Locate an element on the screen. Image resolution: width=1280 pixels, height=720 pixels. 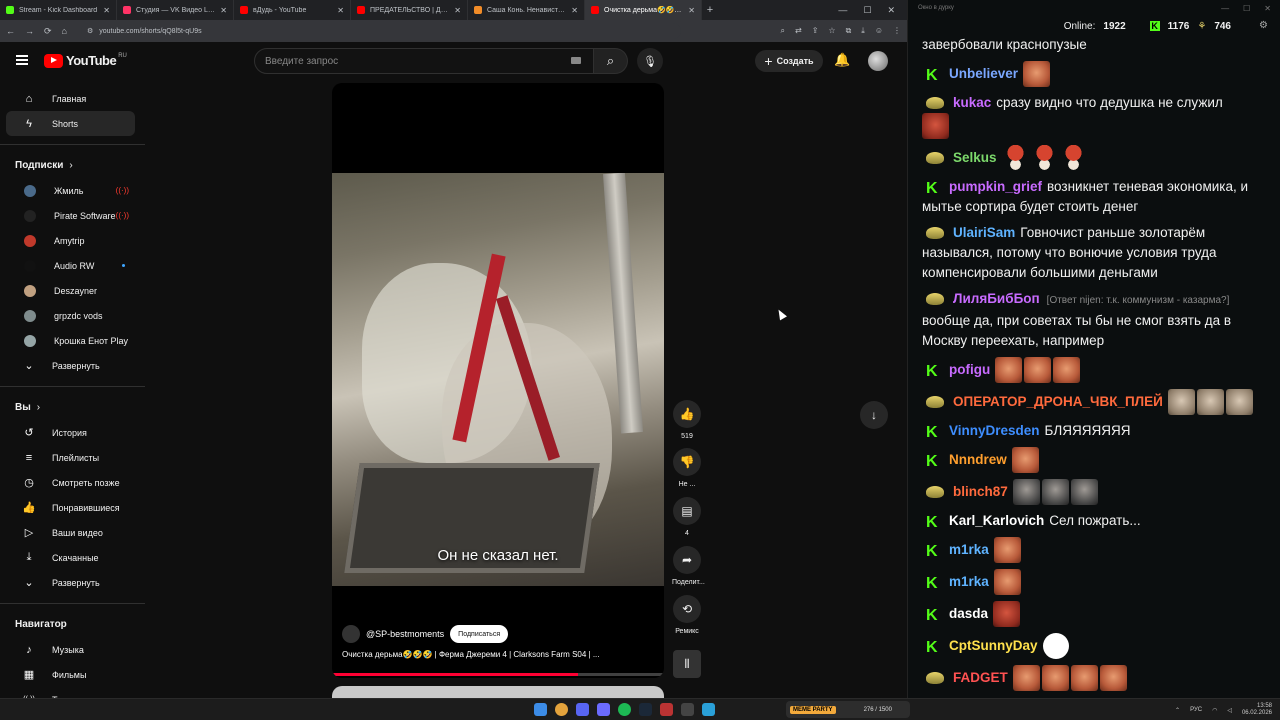
start-menu-icon is located at coordinates (540, 709).